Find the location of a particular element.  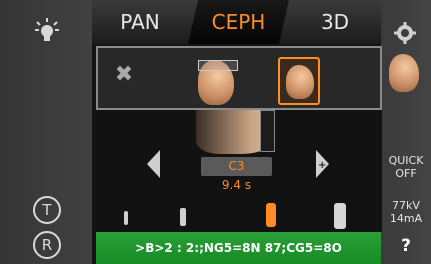

ma-value: 14mA is located at coordinates (406, 218).